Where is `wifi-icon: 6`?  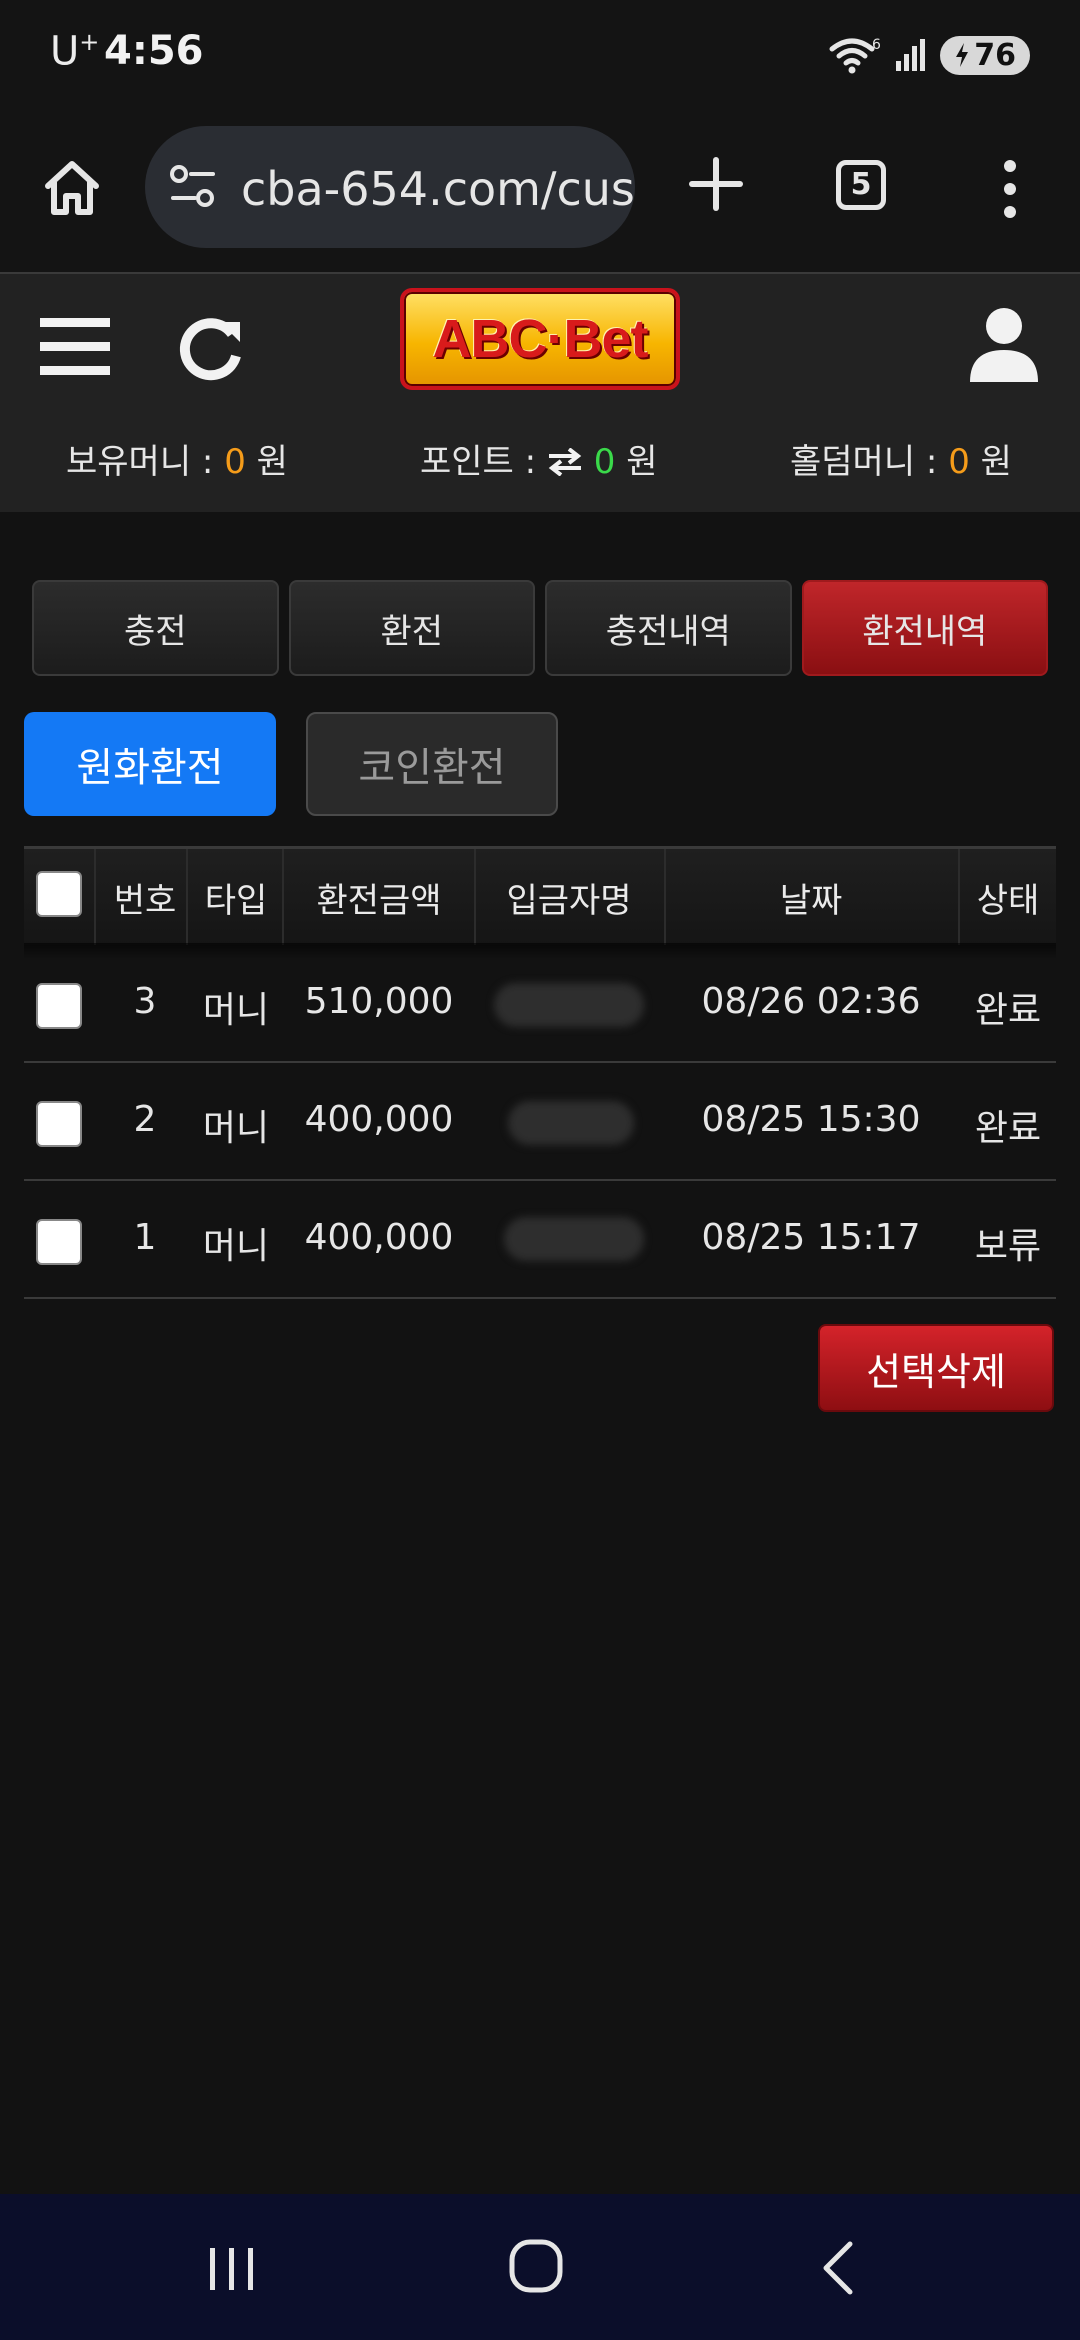 wifi-icon: 6 is located at coordinates (855, 55).